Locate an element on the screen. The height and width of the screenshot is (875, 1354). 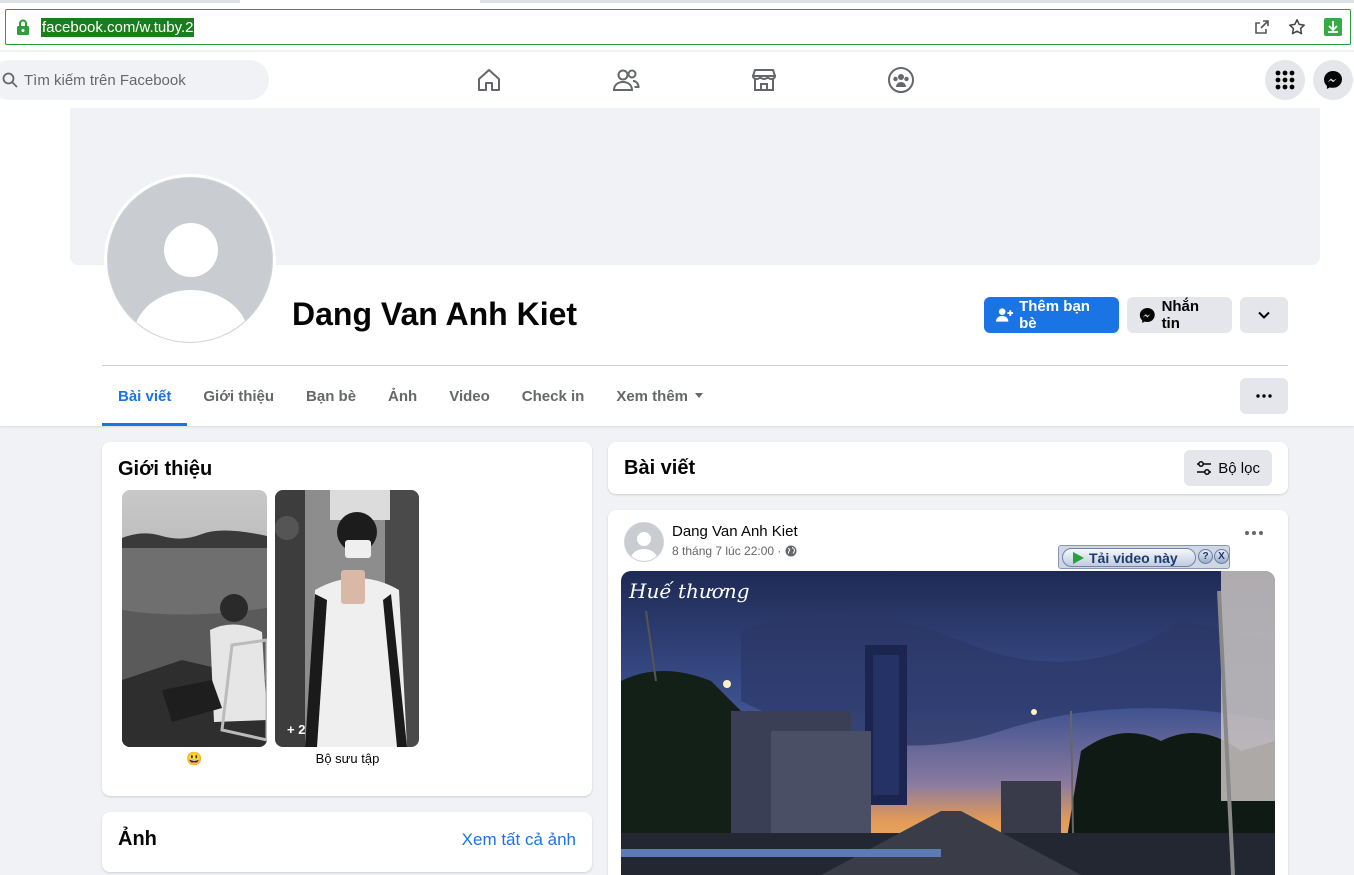
post-meta: 8 tháng 7 lúc 22:00 · is located at coordinates (734, 551).